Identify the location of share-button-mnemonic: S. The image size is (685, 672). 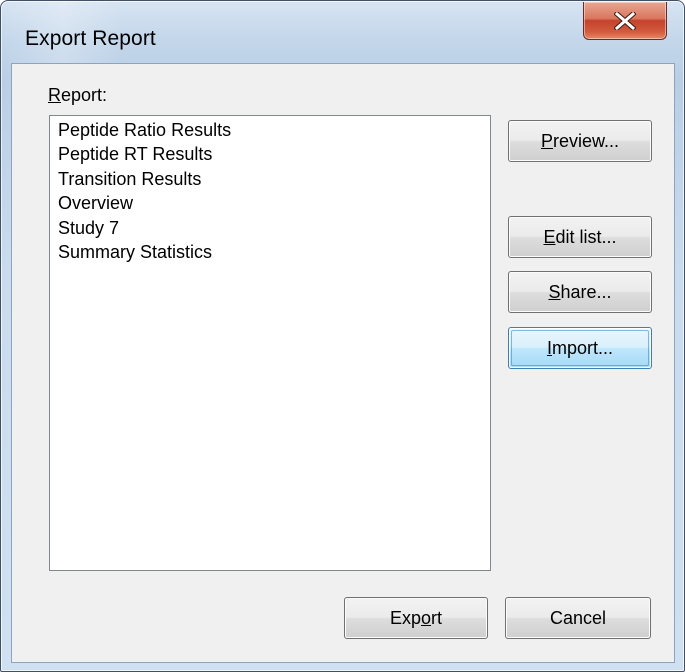
(554, 291).